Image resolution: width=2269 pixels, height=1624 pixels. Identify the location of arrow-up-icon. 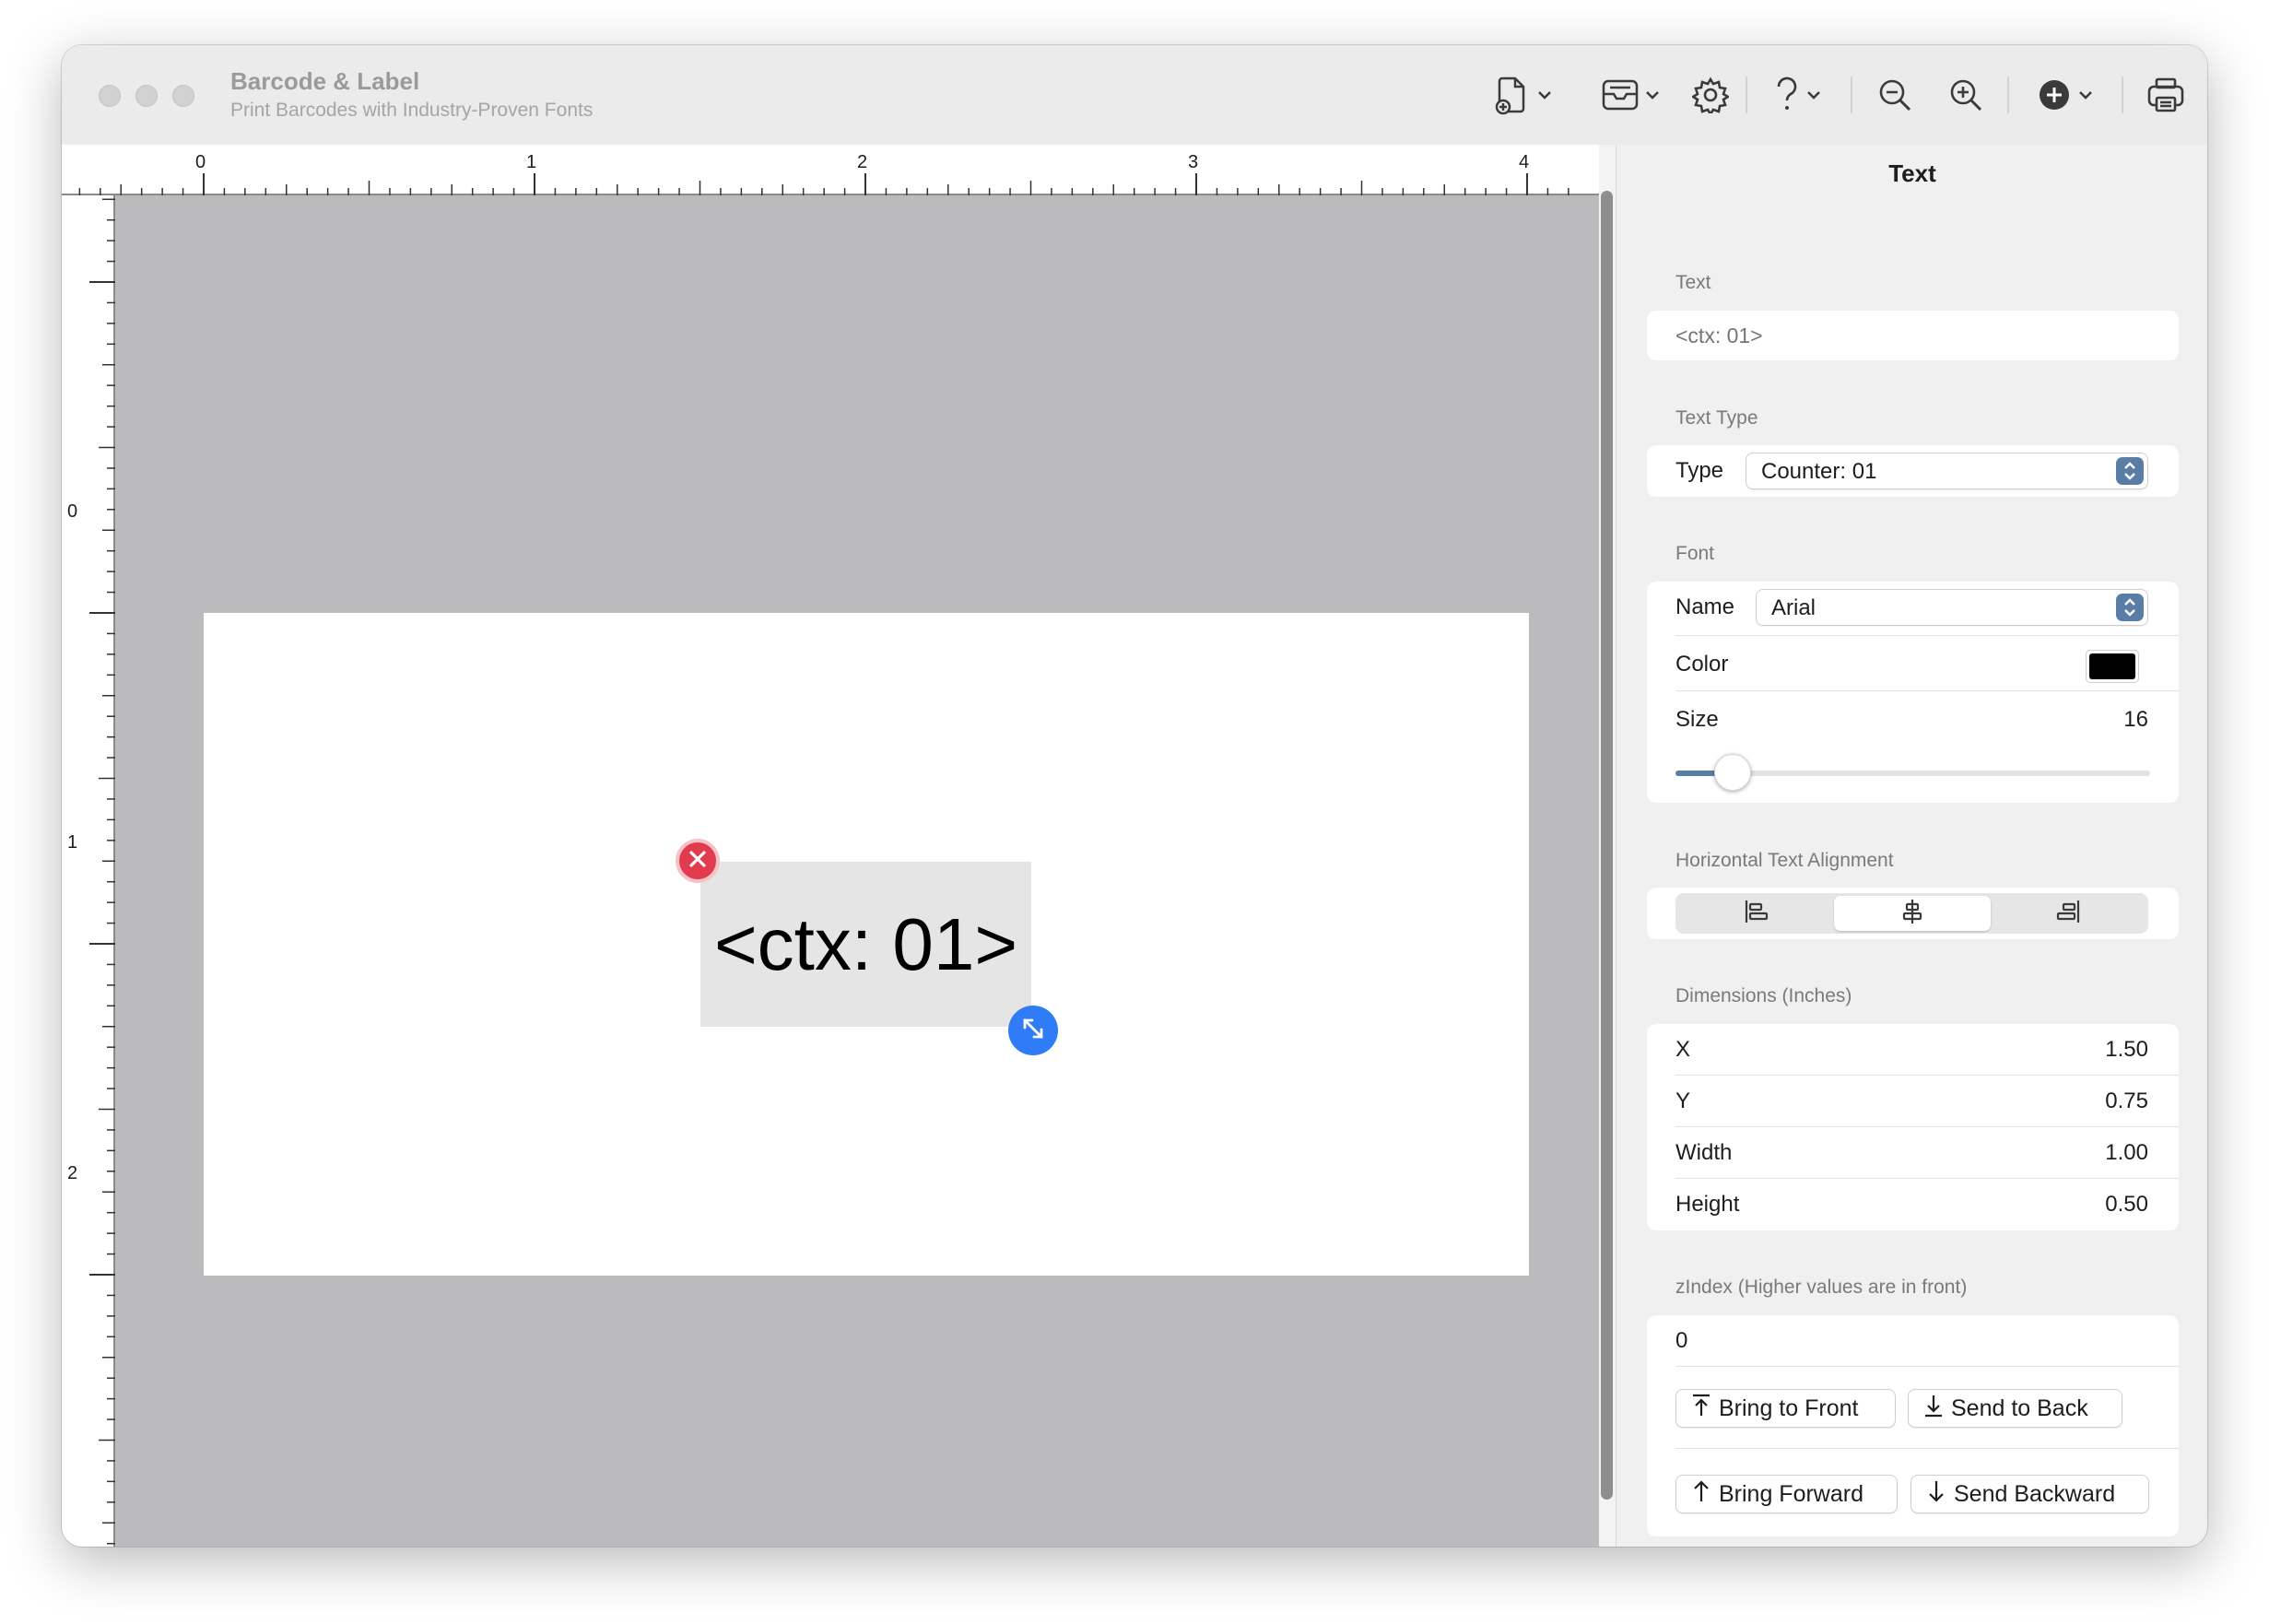
(1705, 1494).